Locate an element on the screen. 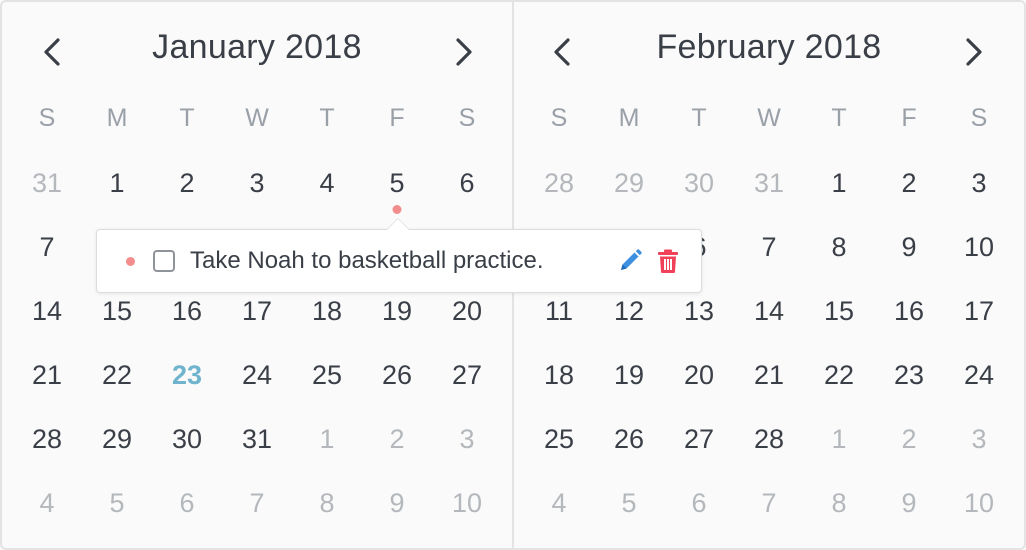 Image resolution: width=1026 pixels, height=550 pixels. day-number: 8 is located at coordinates (327, 503).